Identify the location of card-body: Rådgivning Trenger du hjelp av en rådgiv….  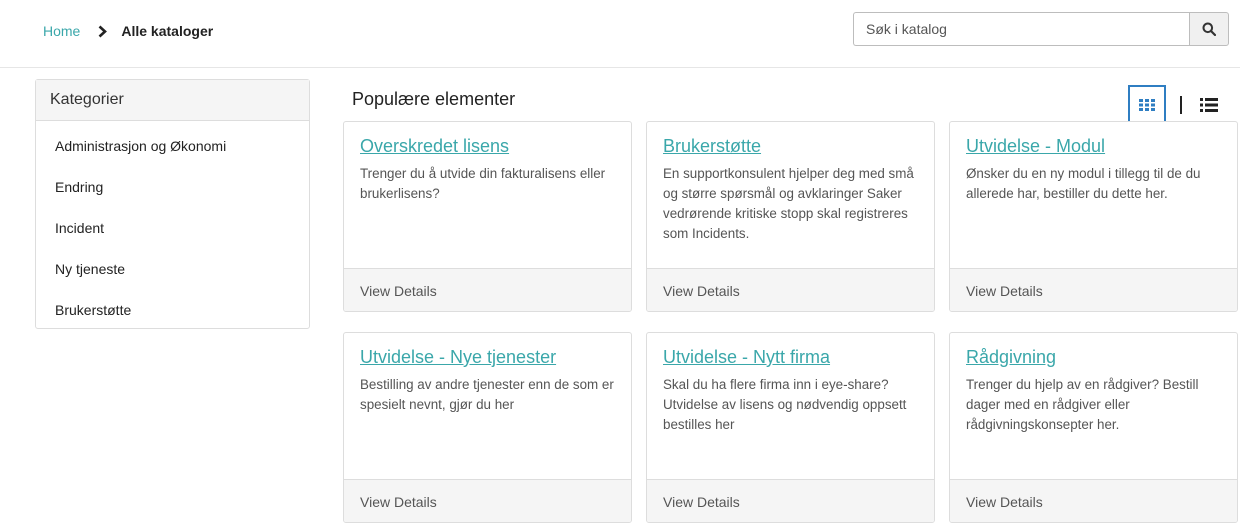
(1093, 406).